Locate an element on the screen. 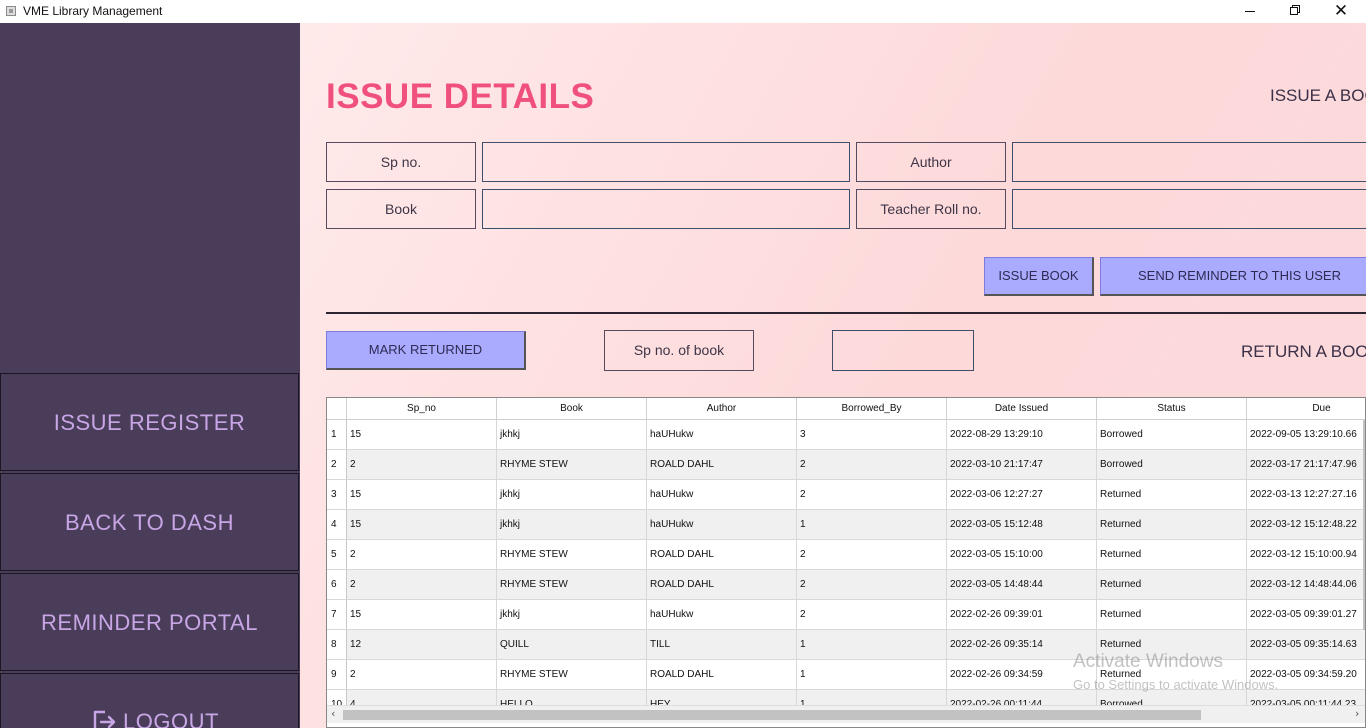  teacher-roll-input is located at coordinates (1189, 209).